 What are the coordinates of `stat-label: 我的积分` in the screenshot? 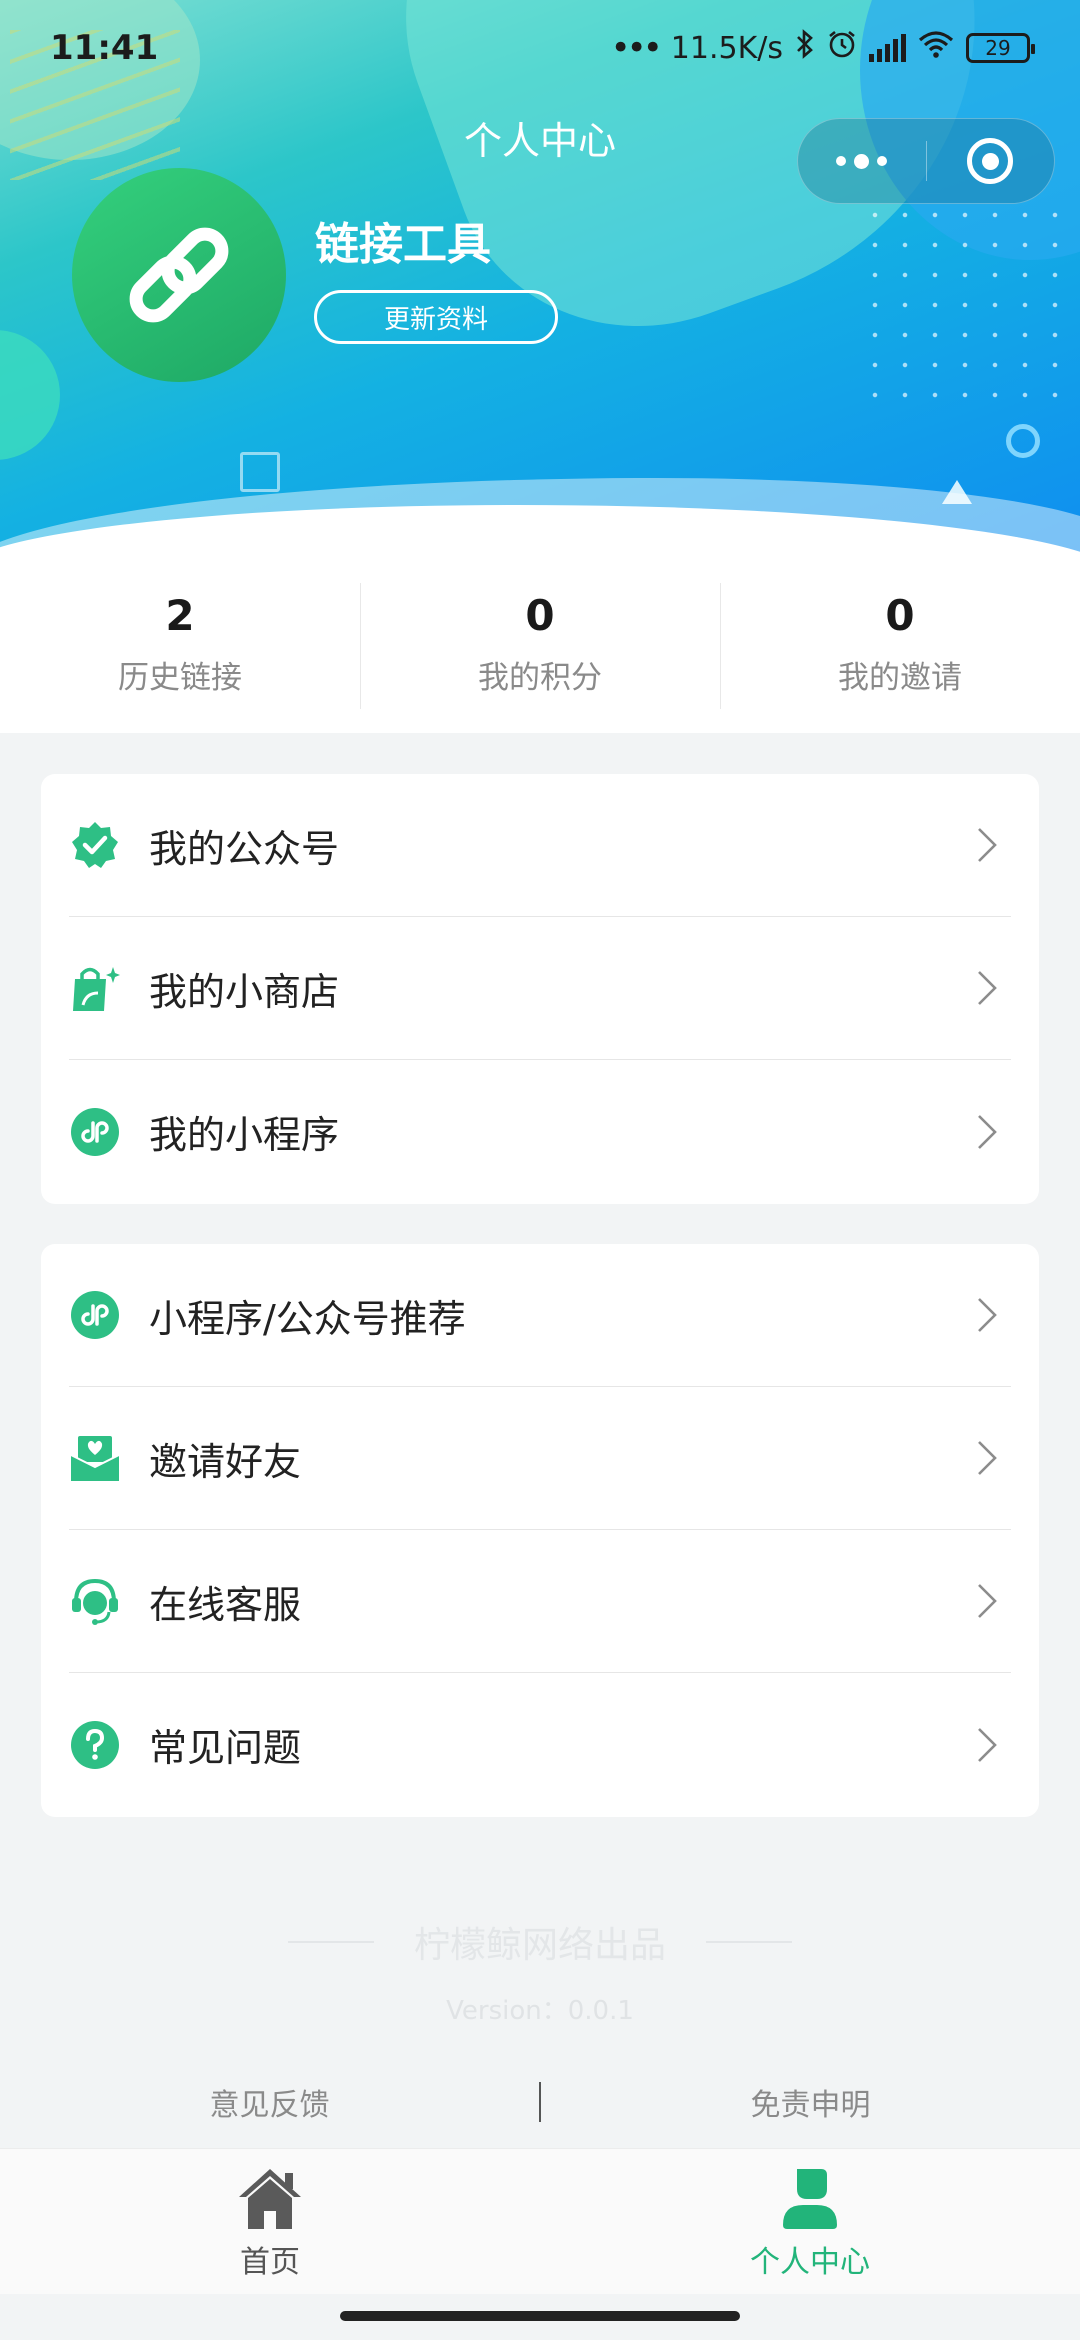 It's located at (540, 678).